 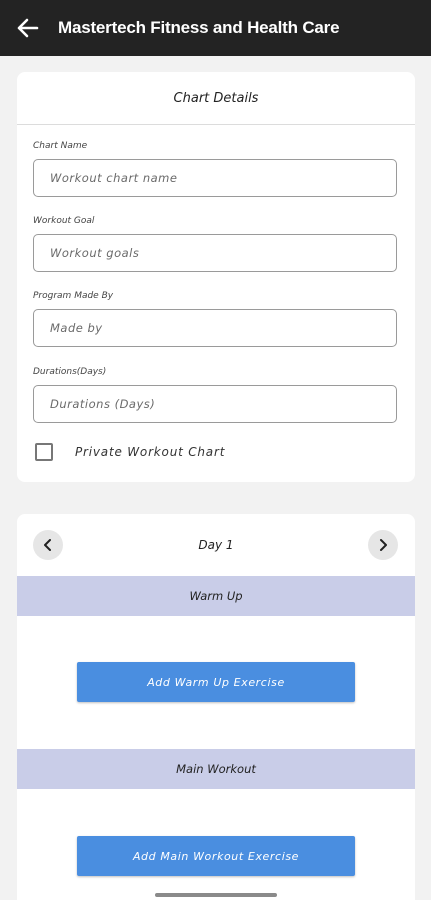 I want to click on workout-goal-label: Workout Goal, so click(x=64, y=221).